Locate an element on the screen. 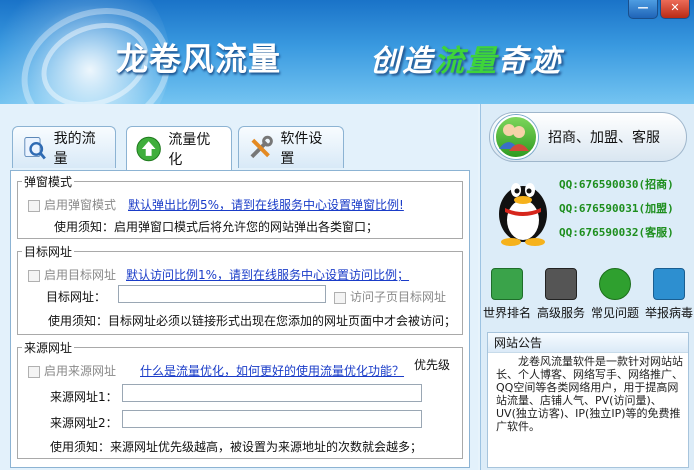  report-virus-button: 举报病毒 is located at coordinates (668, 294).